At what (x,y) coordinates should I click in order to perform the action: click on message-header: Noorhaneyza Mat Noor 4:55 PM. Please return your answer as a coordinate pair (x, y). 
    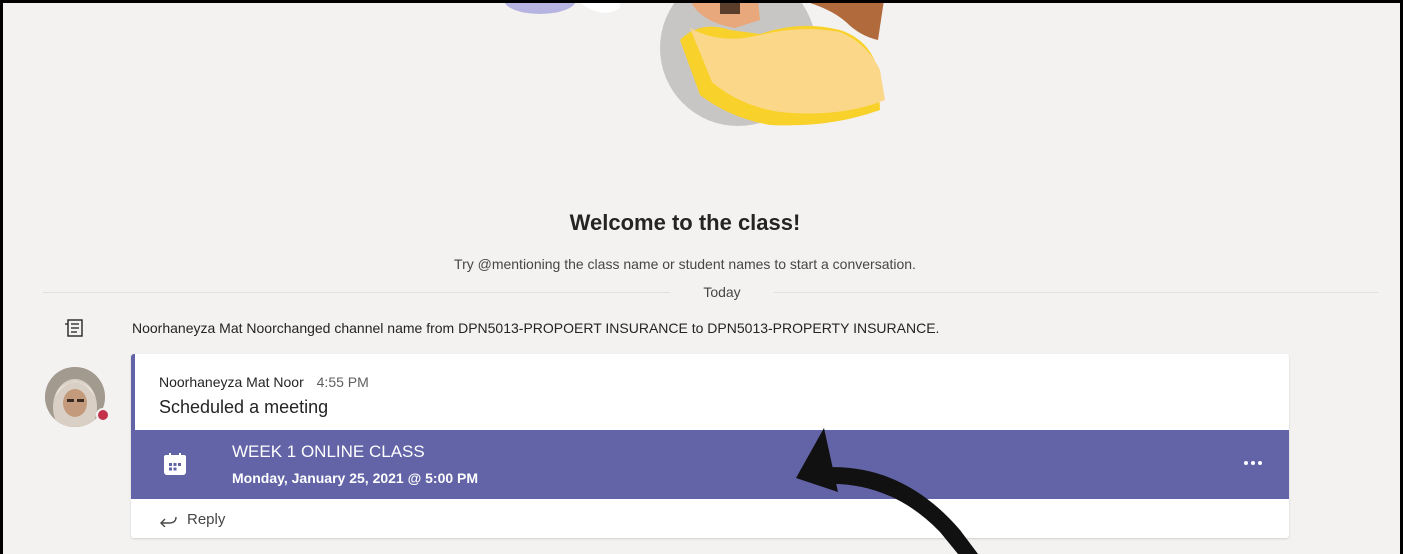
    Looking at the image, I should click on (264, 382).